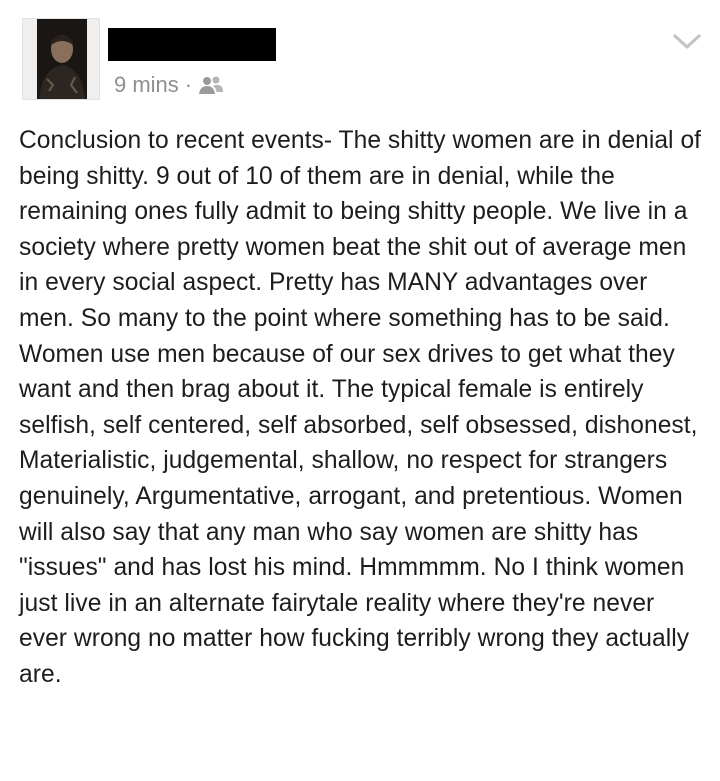 The width and height of the screenshot is (720, 781). I want to click on post-header: 9 mins ·, so click(360, 55).